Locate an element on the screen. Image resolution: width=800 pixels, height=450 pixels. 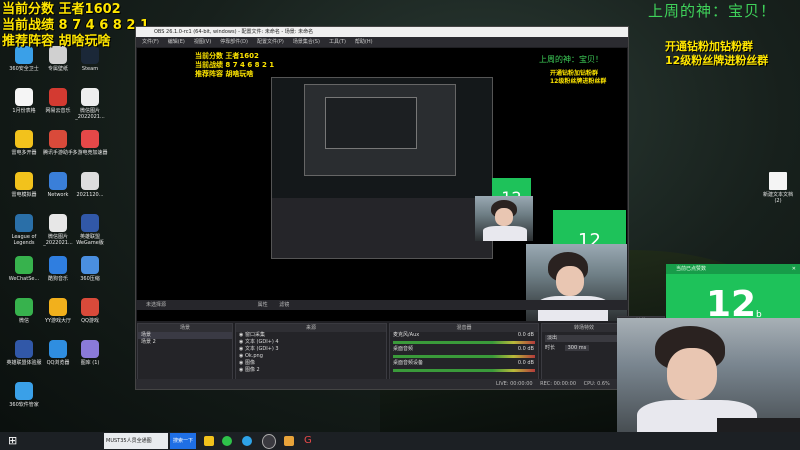
desktop-icon: 英雄联盟体验服 is located at coordinates (24, 353).